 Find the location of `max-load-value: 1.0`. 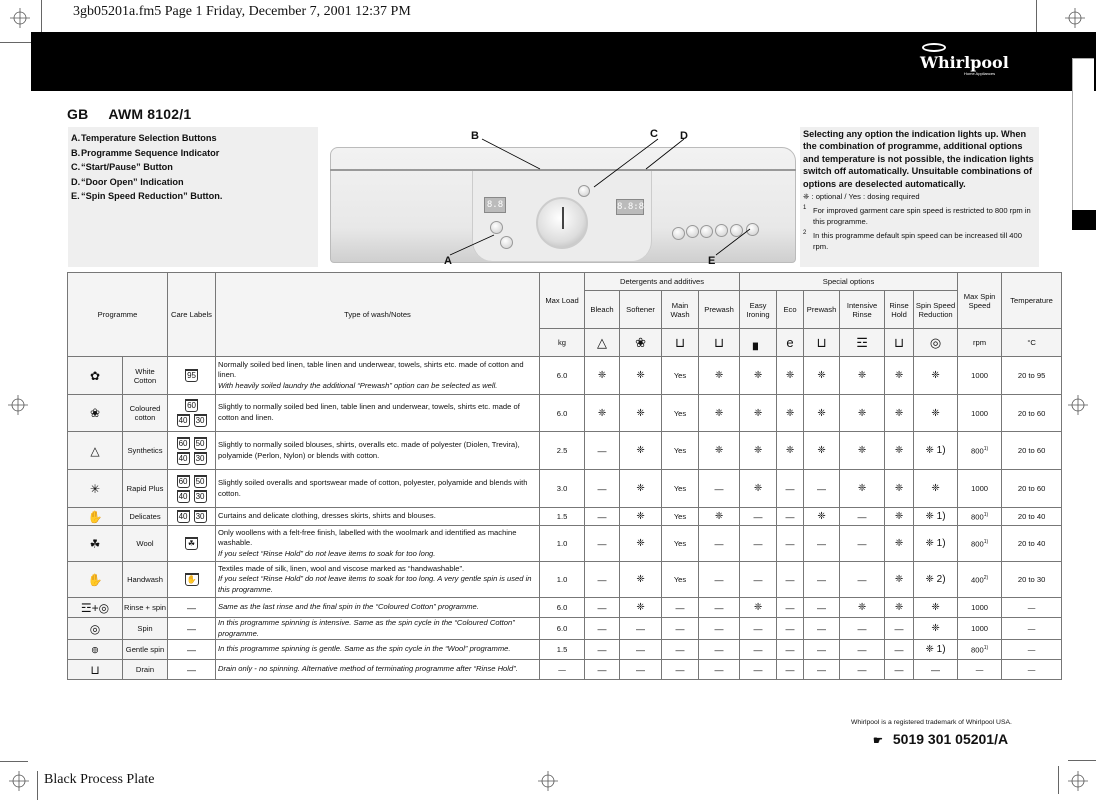

max-load-value: 1.0 is located at coordinates (562, 543).